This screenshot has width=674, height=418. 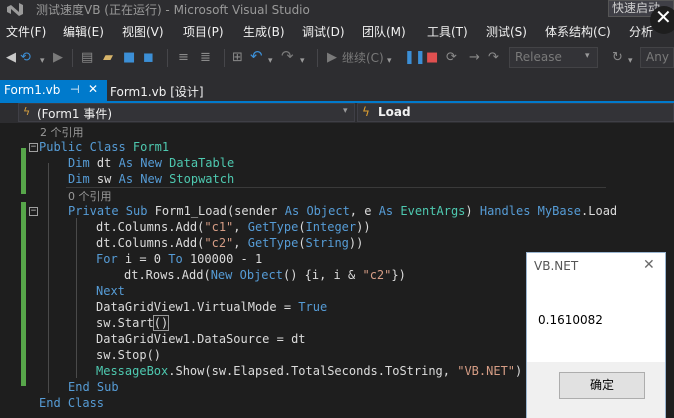 I want to click on code-line-class-decl: Public Class Form1, so click(x=104, y=147).